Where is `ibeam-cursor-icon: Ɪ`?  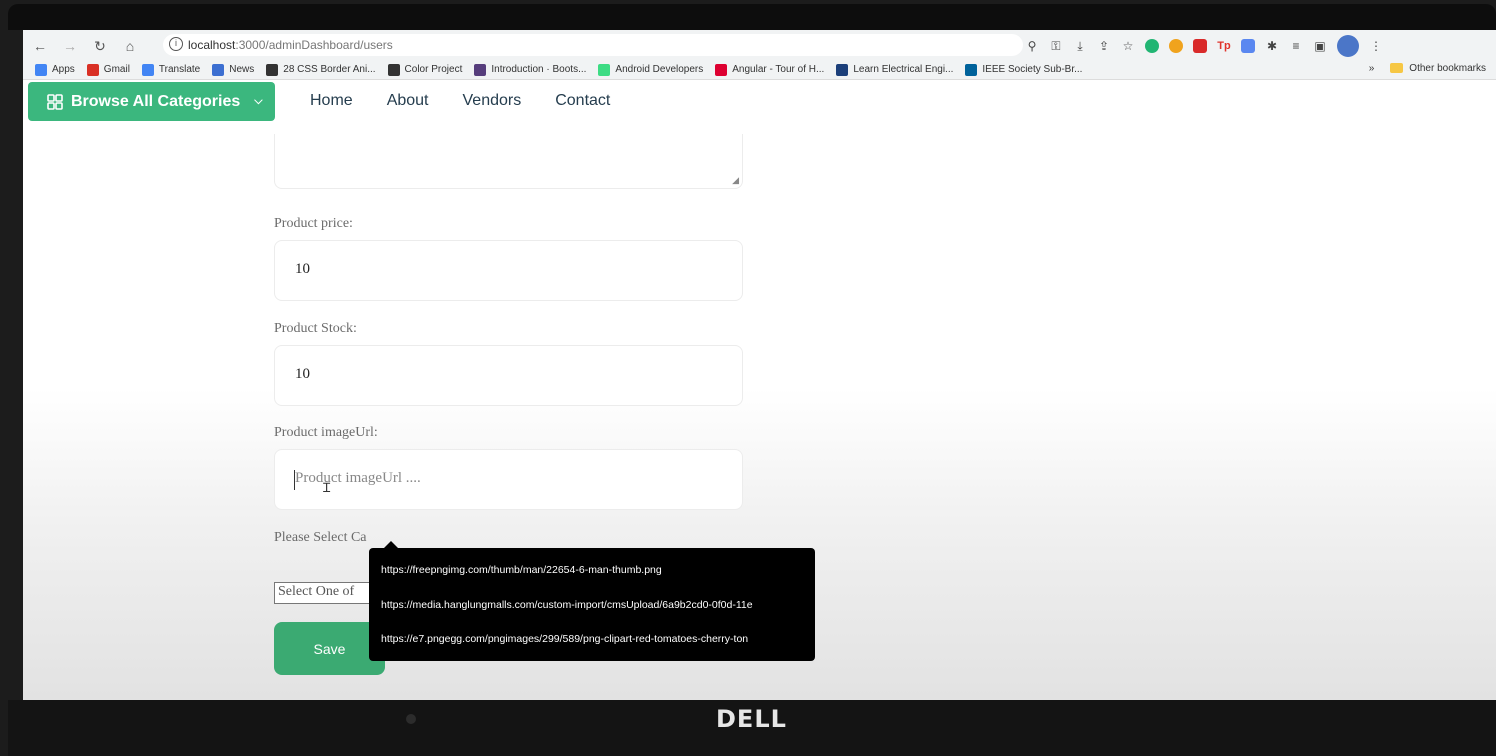
ibeam-cursor-icon: Ɪ is located at coordinates (327, 487).